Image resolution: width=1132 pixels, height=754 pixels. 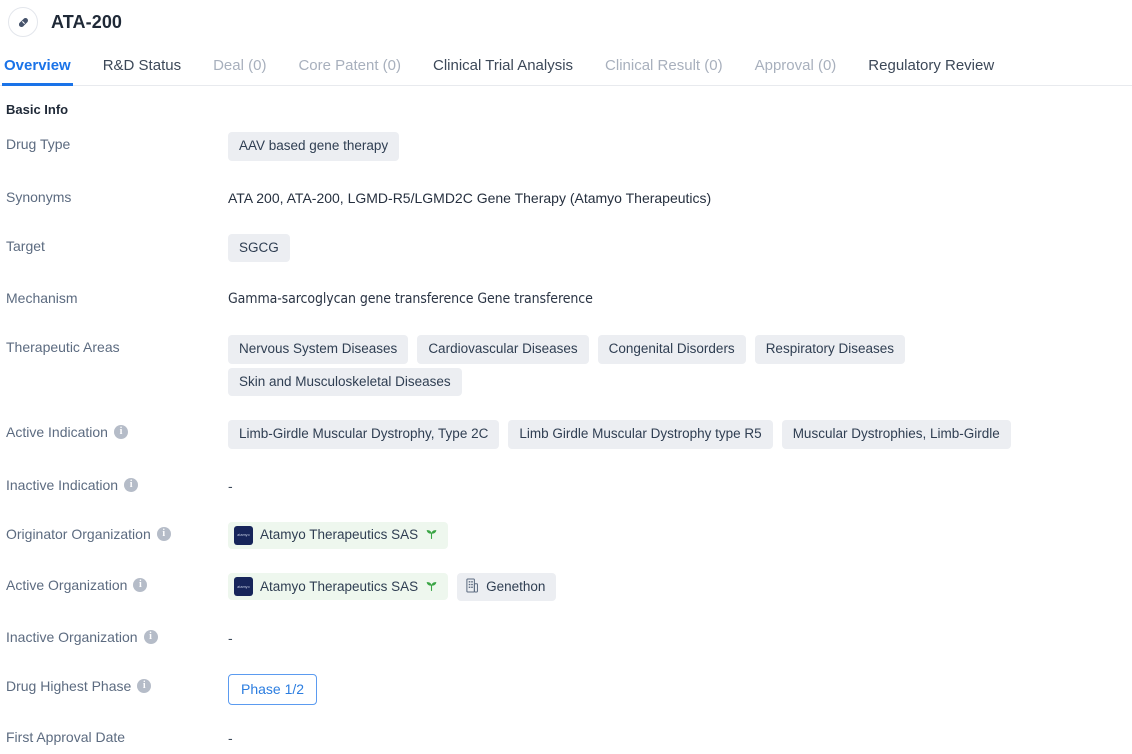 What do you see at coordinates (66, 737) in the screenshot?
I see `label-text: First Approval Date` at bounding box center [66, 737].